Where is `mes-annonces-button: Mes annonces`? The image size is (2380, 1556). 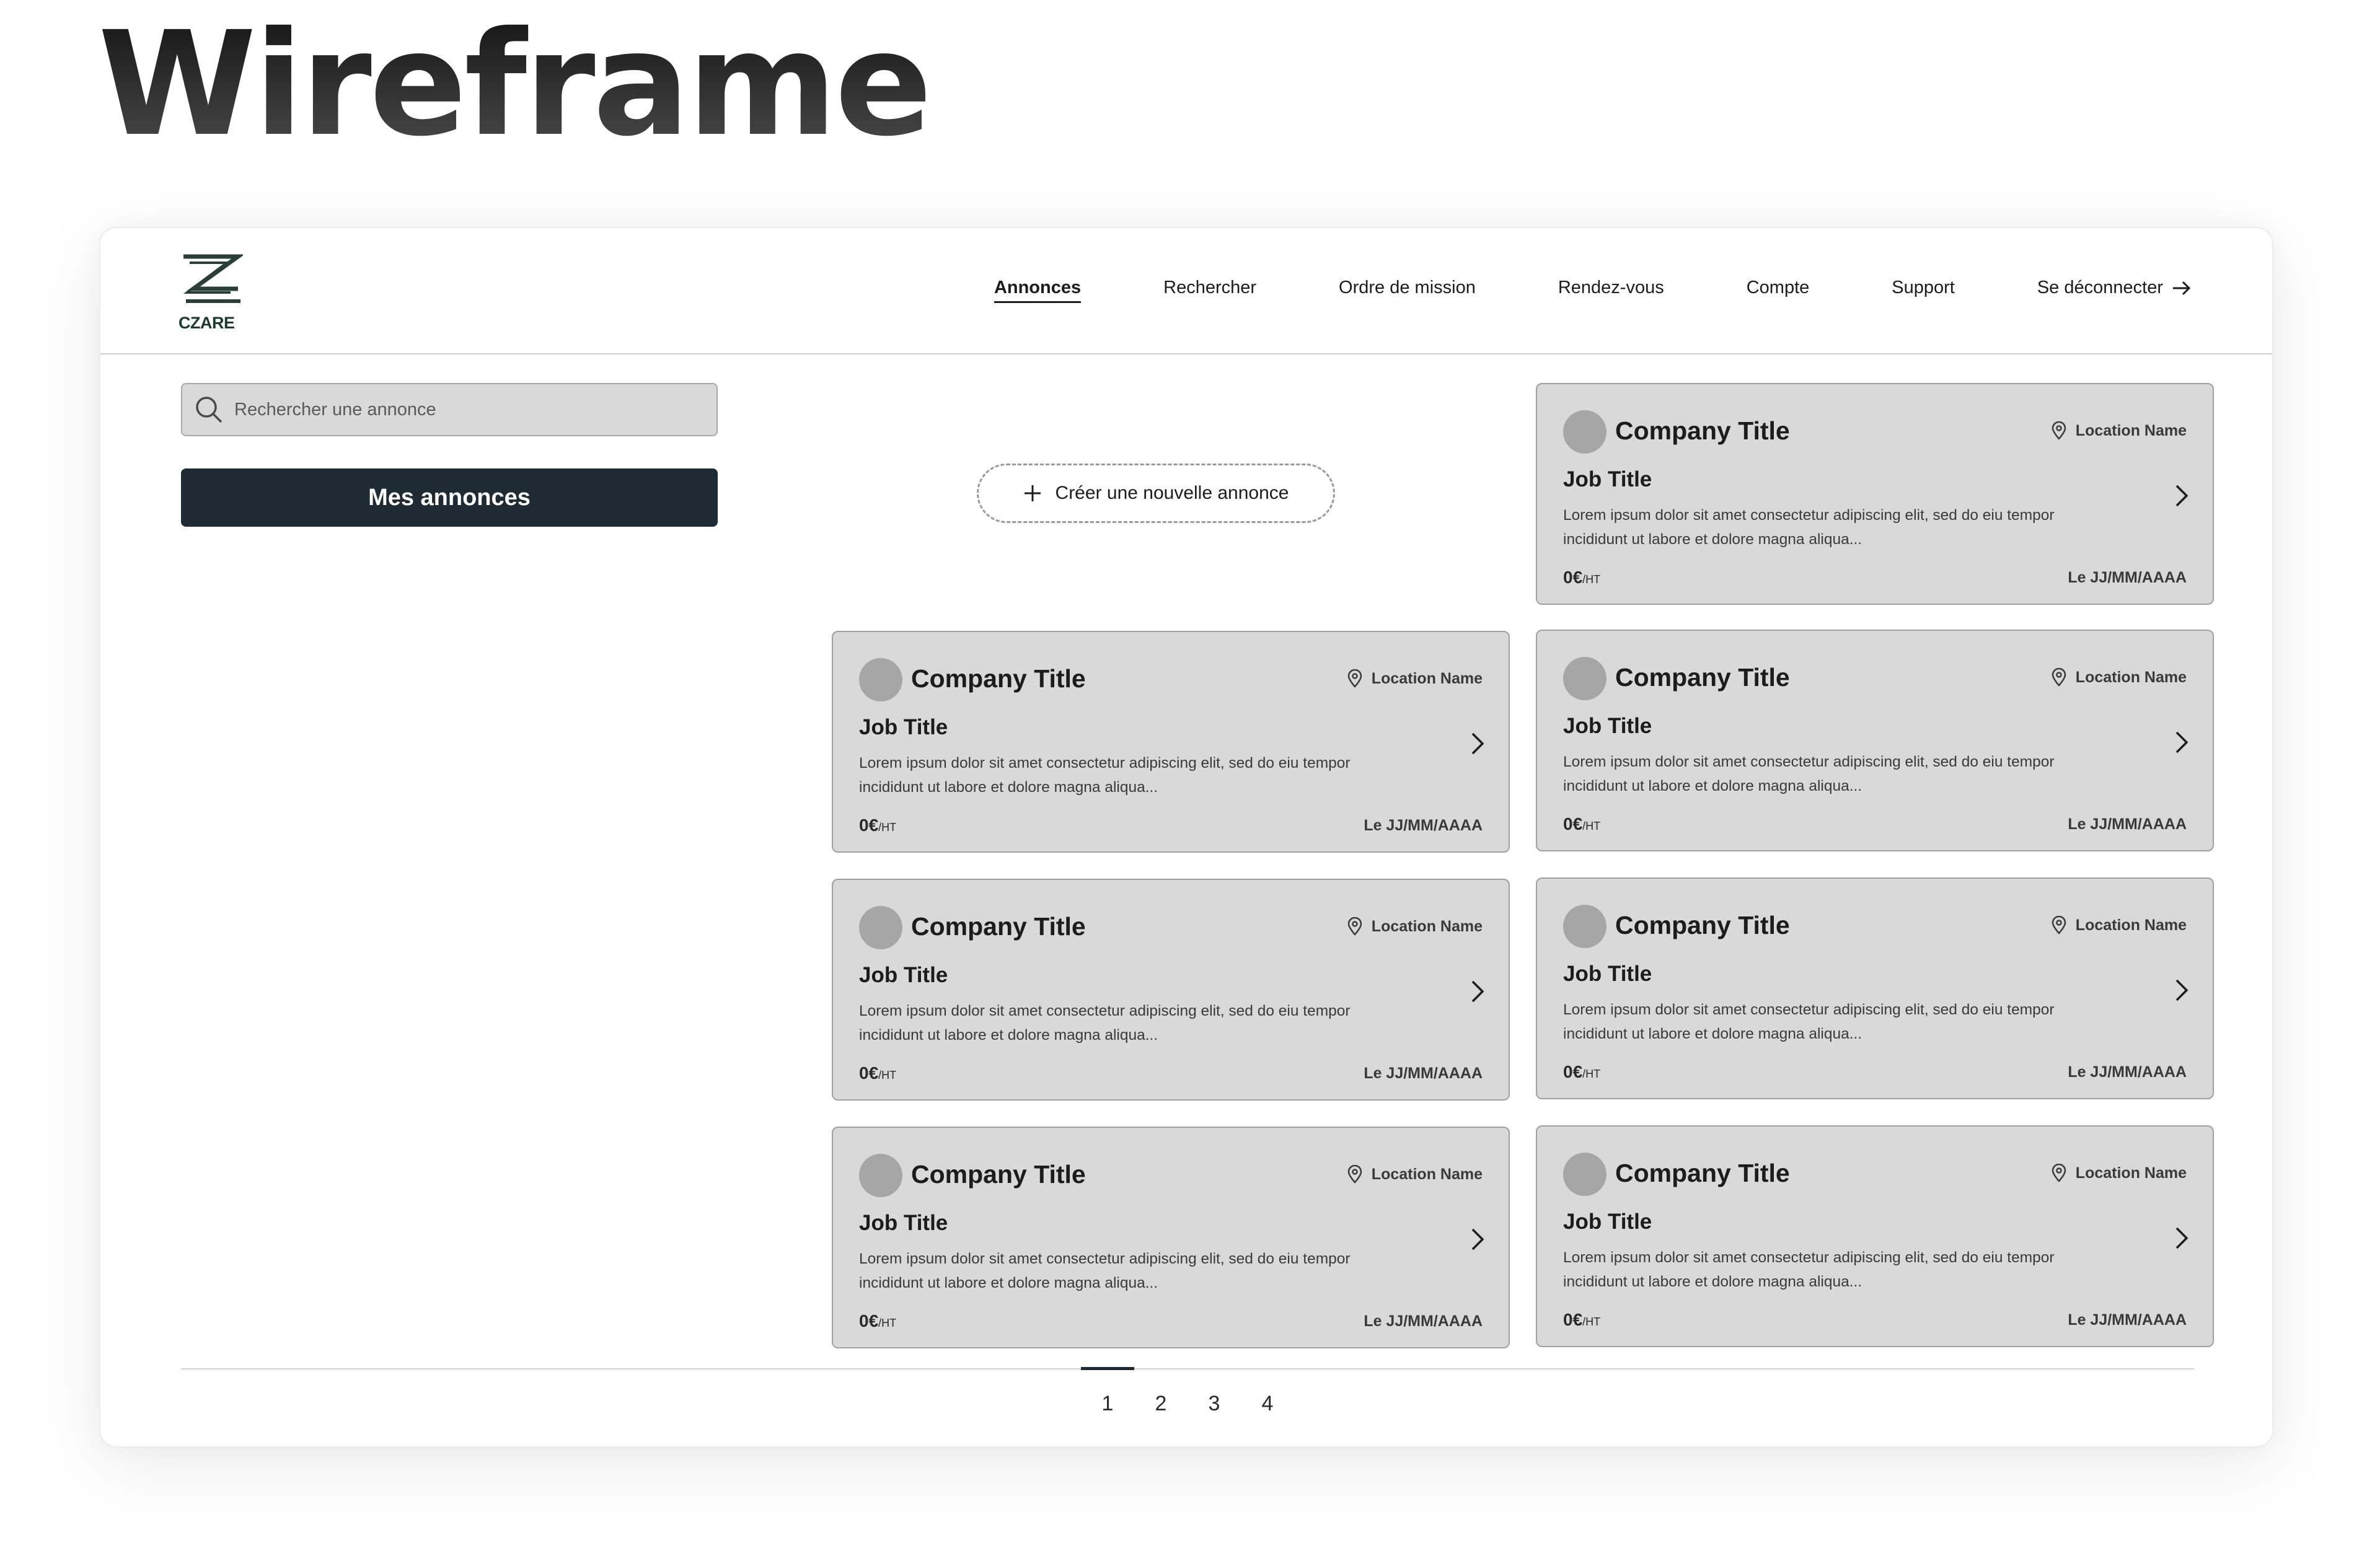 mes-annonces-button: Mes annonces is located at coordinates (449, 497).